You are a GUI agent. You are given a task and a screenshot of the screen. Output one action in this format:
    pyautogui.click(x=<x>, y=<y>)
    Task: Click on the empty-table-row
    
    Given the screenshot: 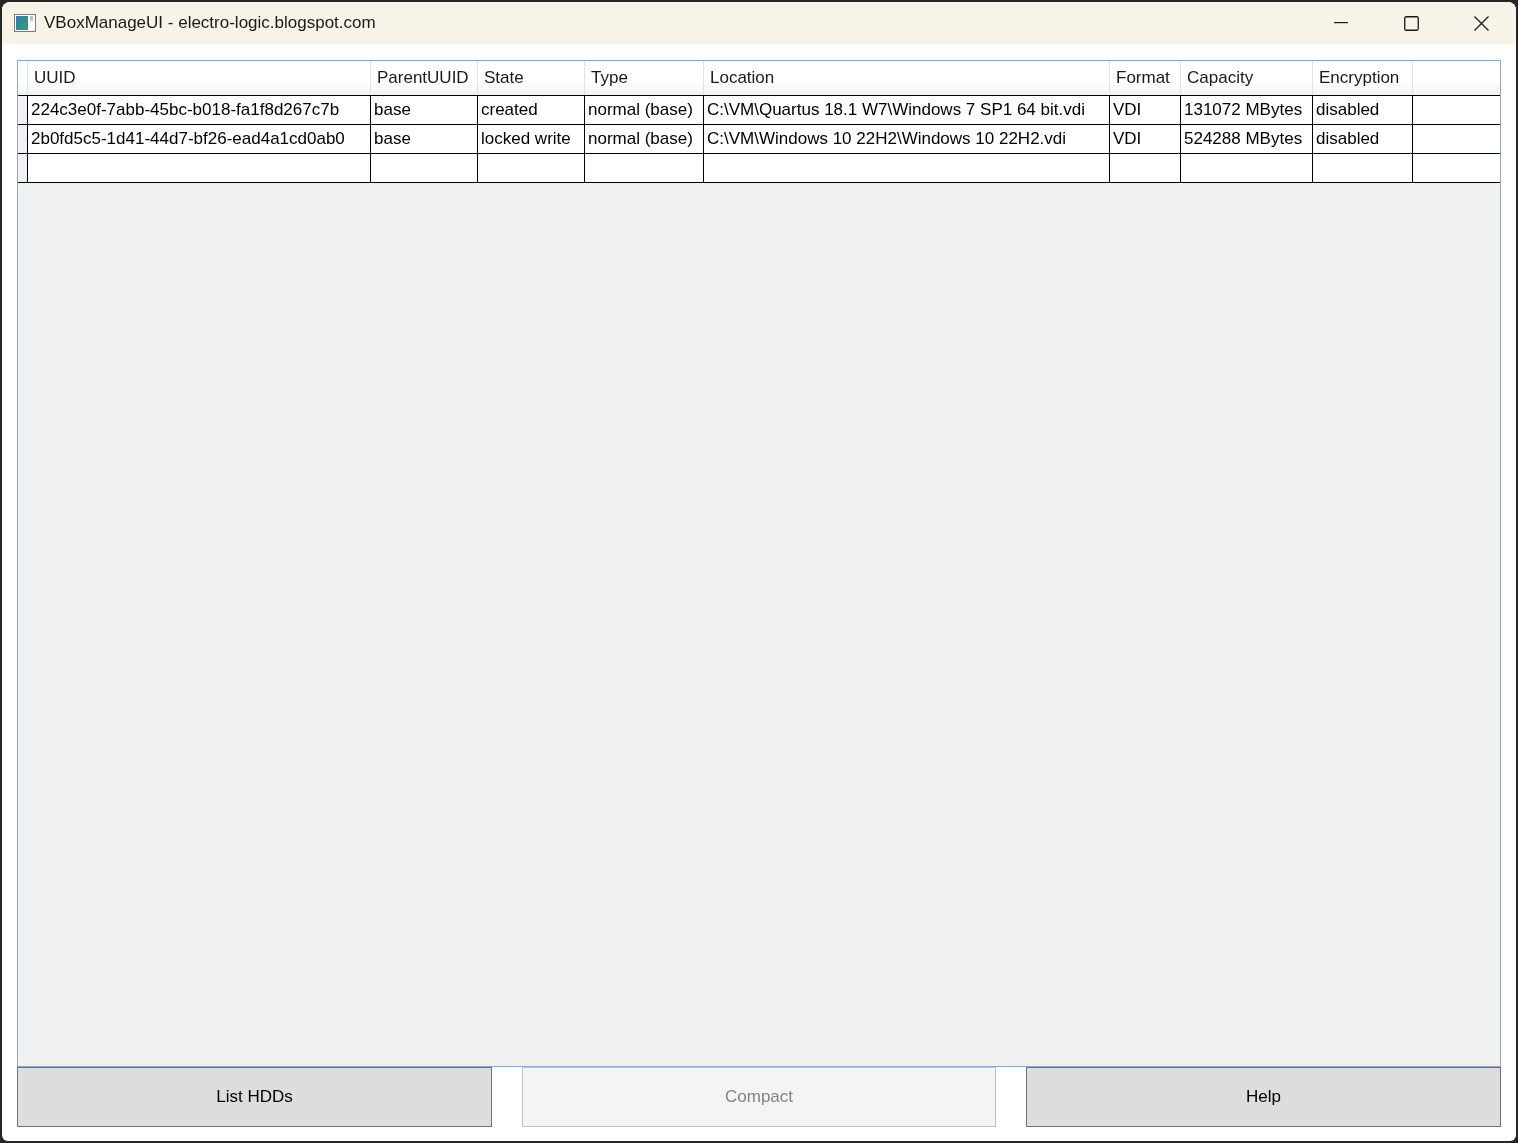 What is the action you would take?
    pyautogui.click(x=759, y=168)
    